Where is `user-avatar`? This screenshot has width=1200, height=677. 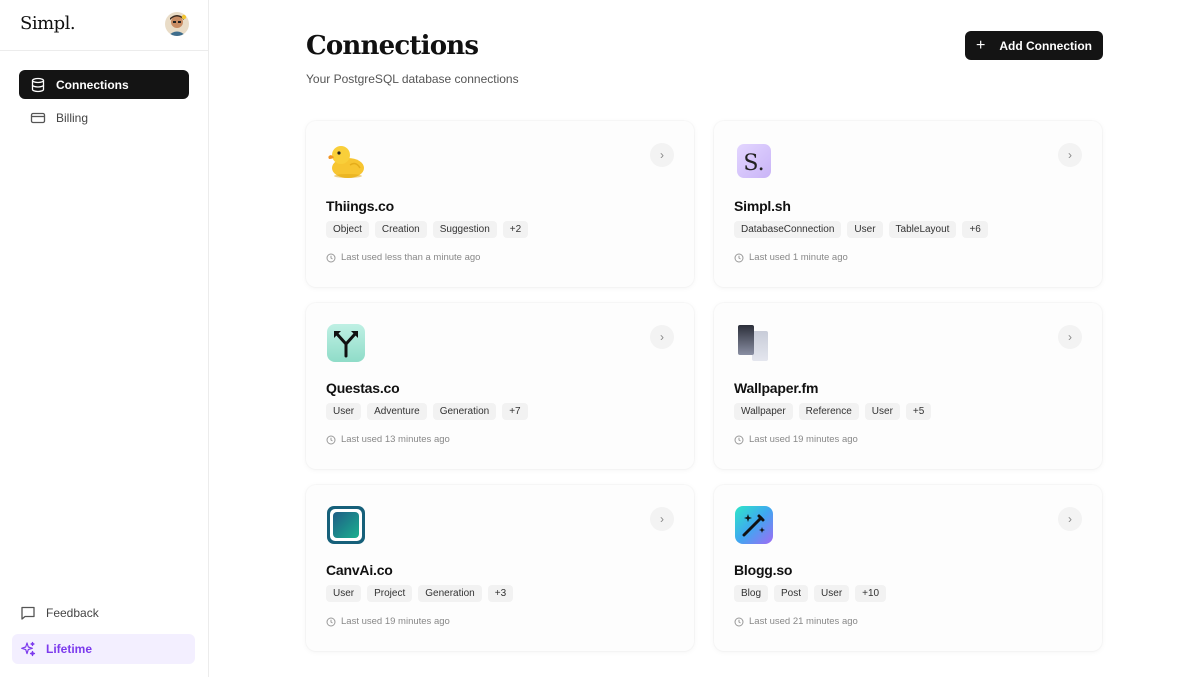
user-avatar is located at coordinates (177, 24).